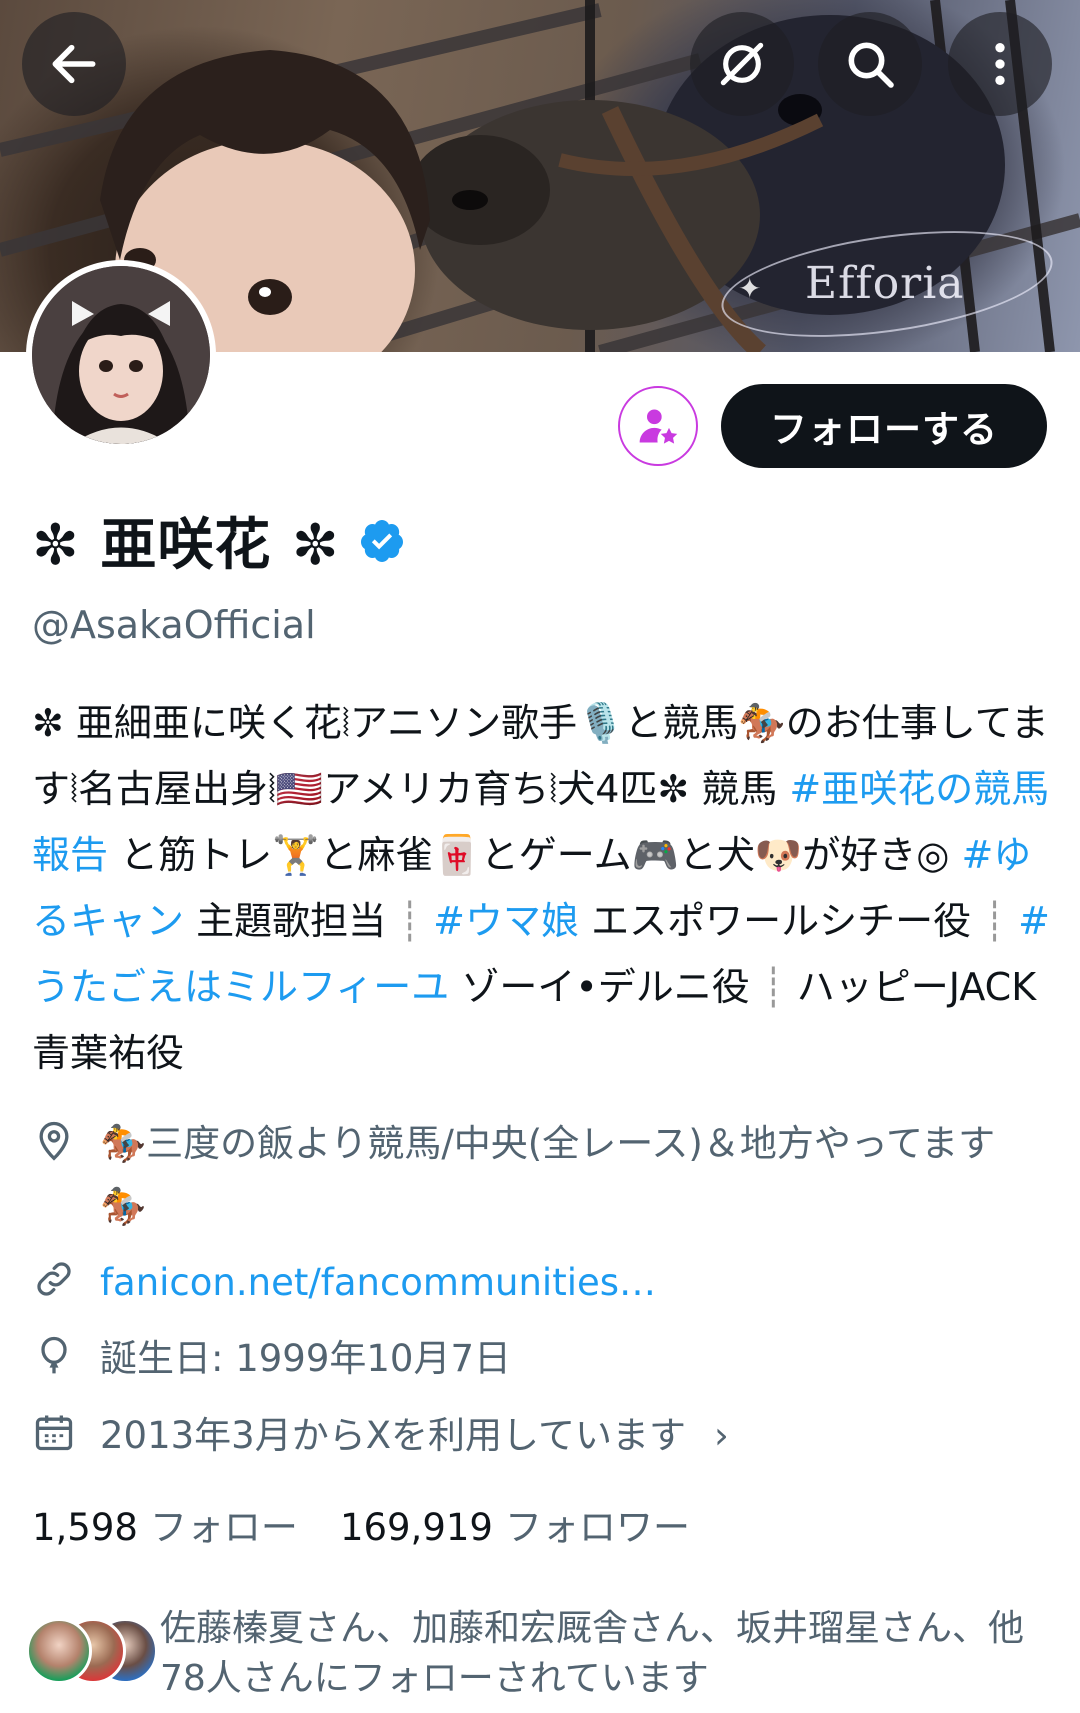 Image resolution: width=1080 pixels, height=1713 pixels. Describe the element at coordinates (750, 288) in the screenshot. I see `watermark-star-icon: ✦` at that location.